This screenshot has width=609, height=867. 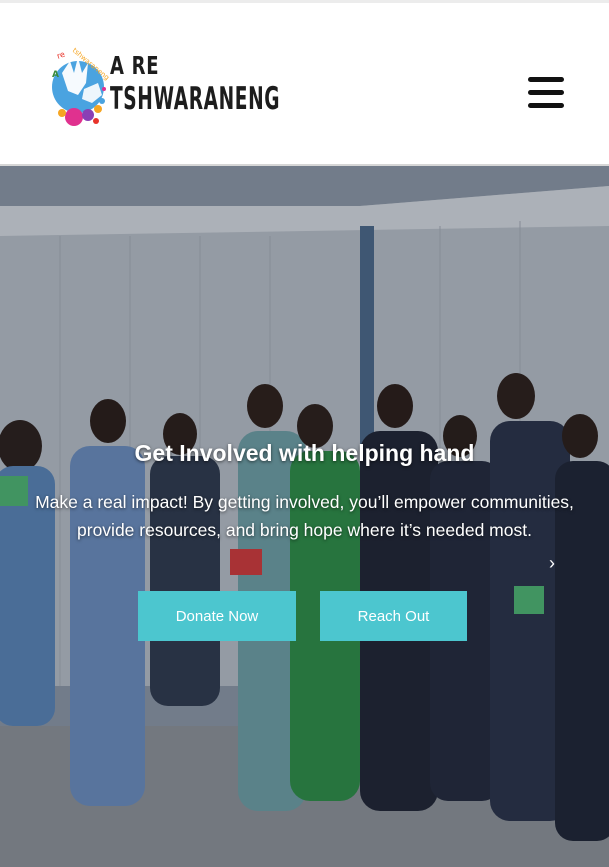 I want to click on reach-out-button: Reach Out, so click(x=393, y=616).